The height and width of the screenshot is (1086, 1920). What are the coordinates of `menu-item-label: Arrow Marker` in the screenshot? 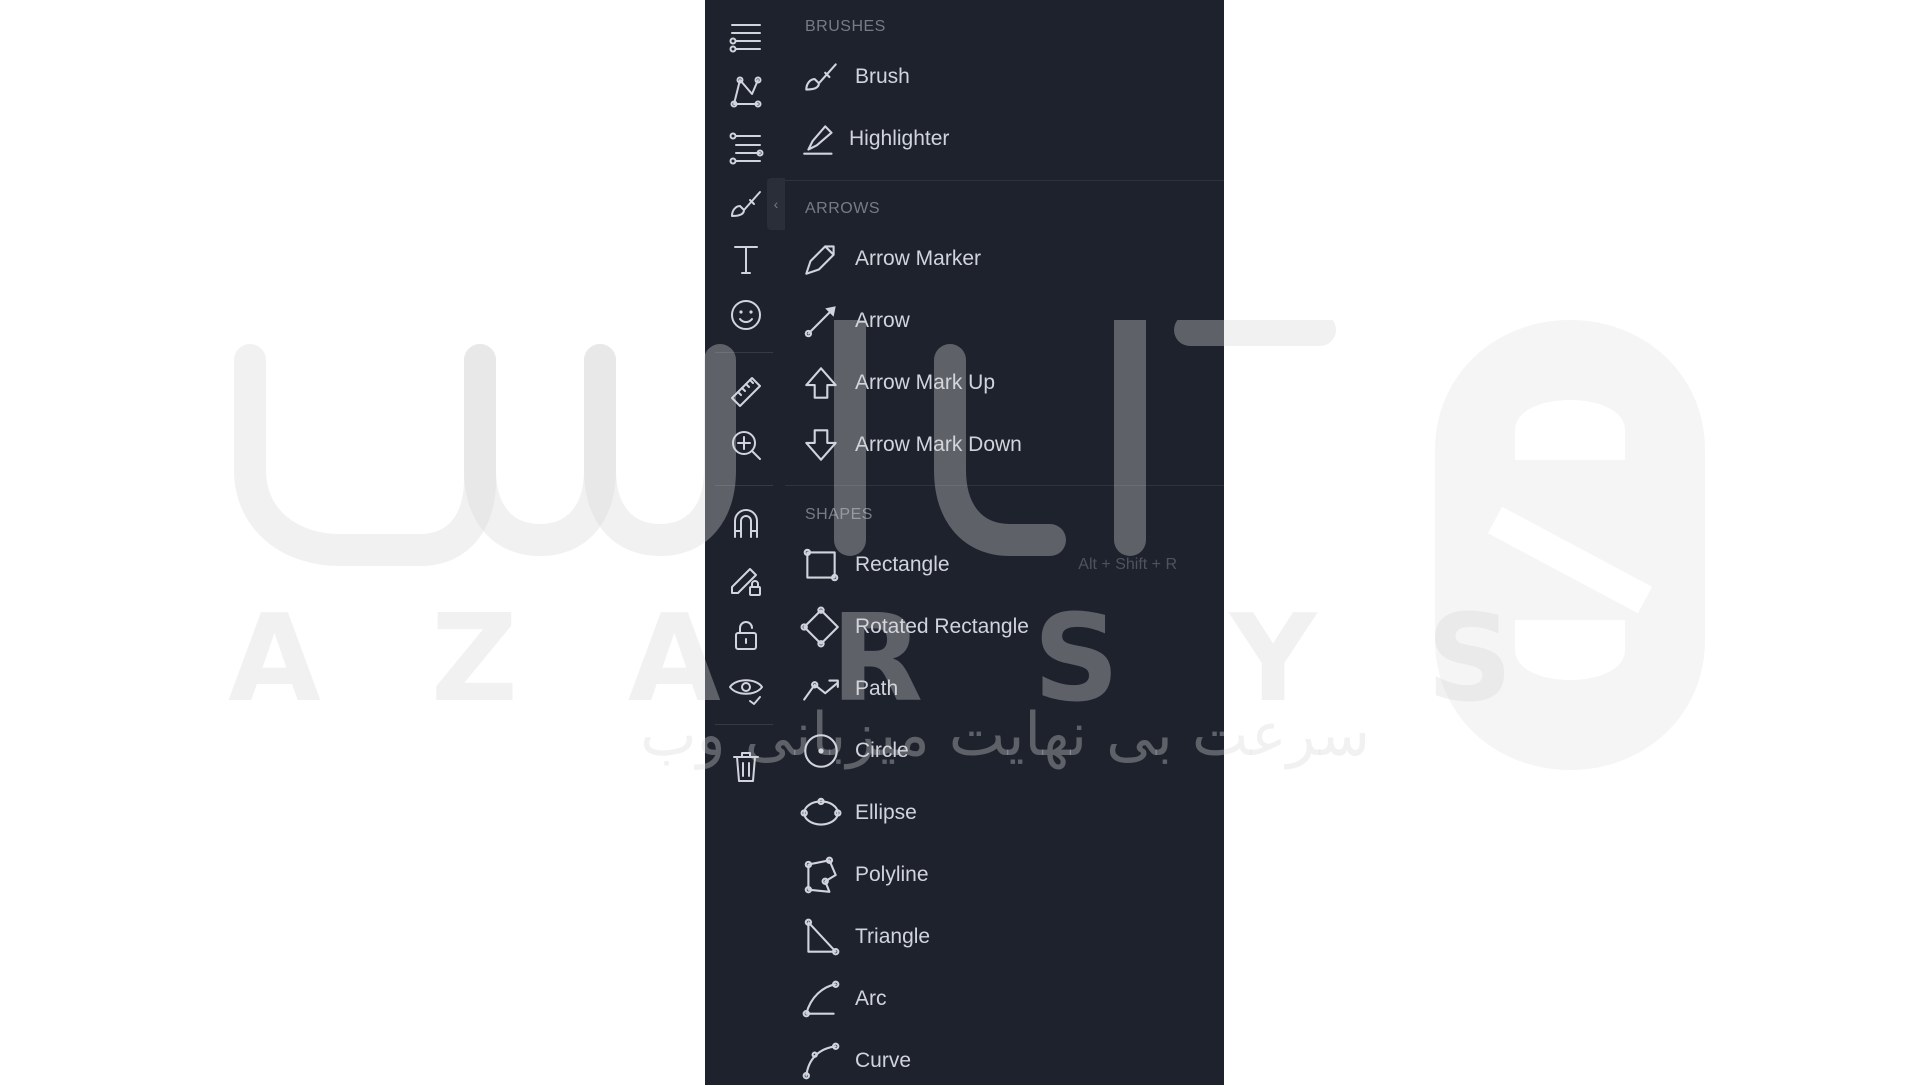 It's located at (918, 258).